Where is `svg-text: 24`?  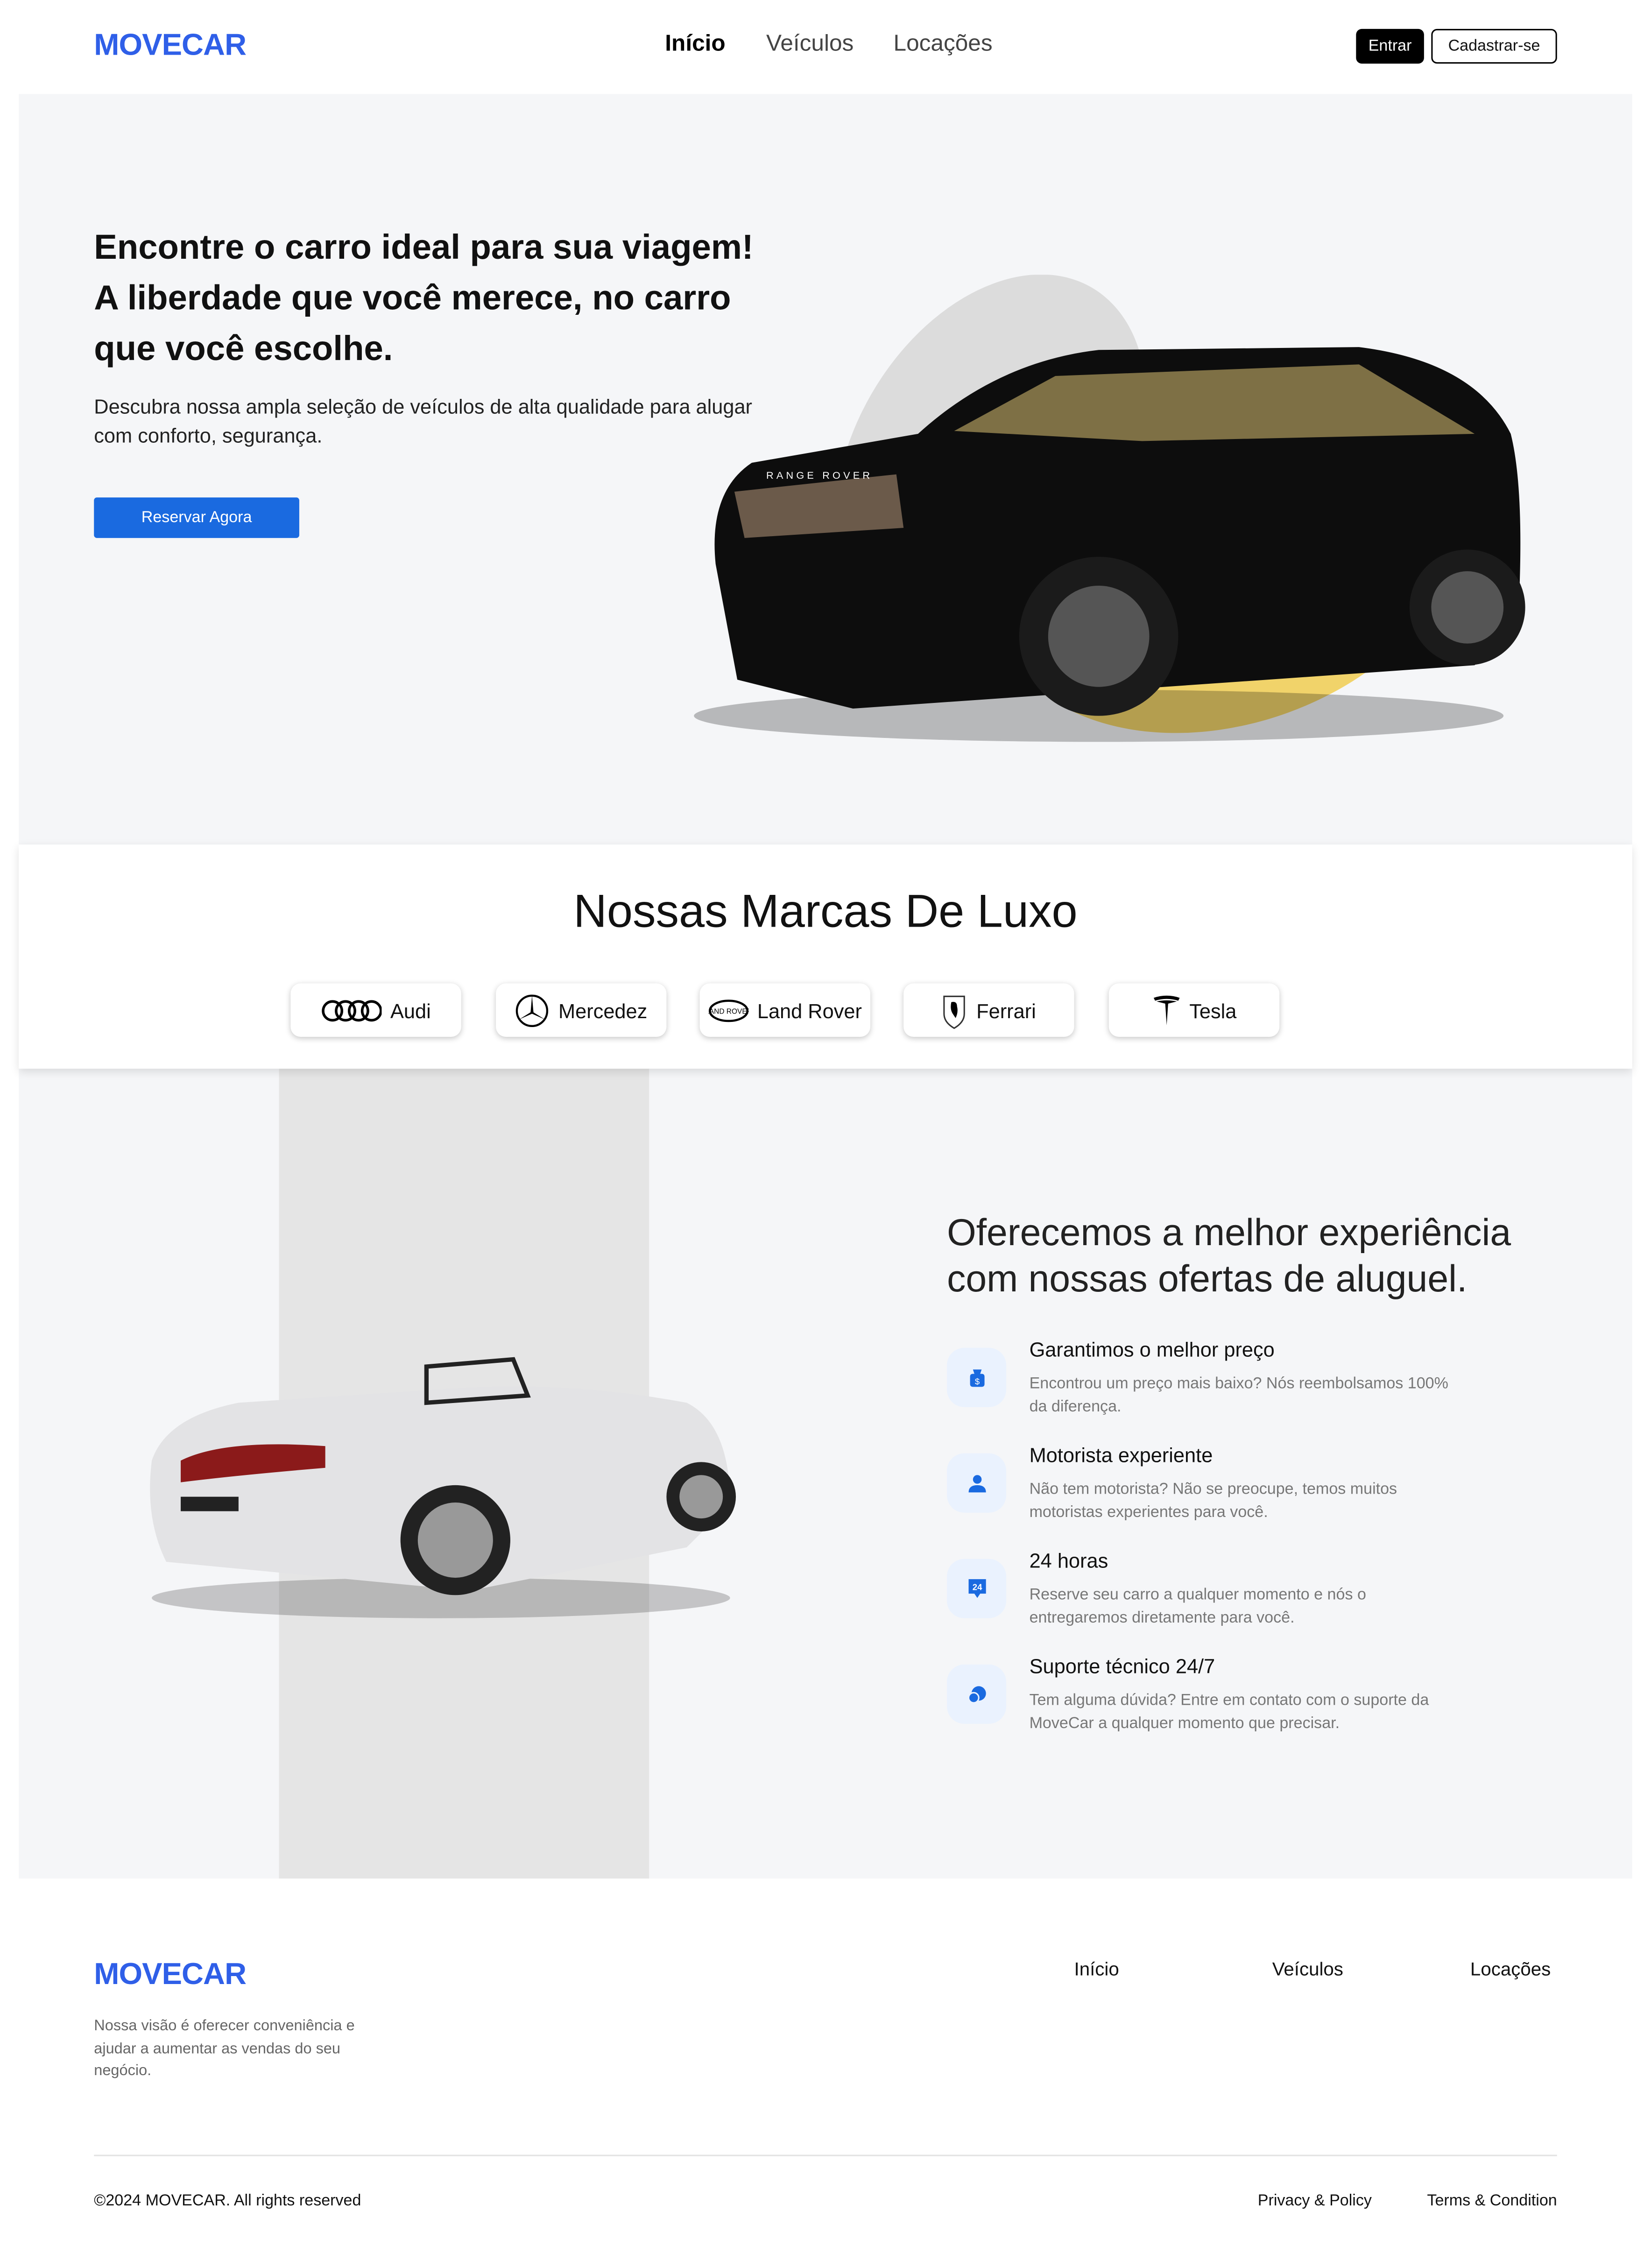 svg-text: 24 is located at coordinates (977, 1587).